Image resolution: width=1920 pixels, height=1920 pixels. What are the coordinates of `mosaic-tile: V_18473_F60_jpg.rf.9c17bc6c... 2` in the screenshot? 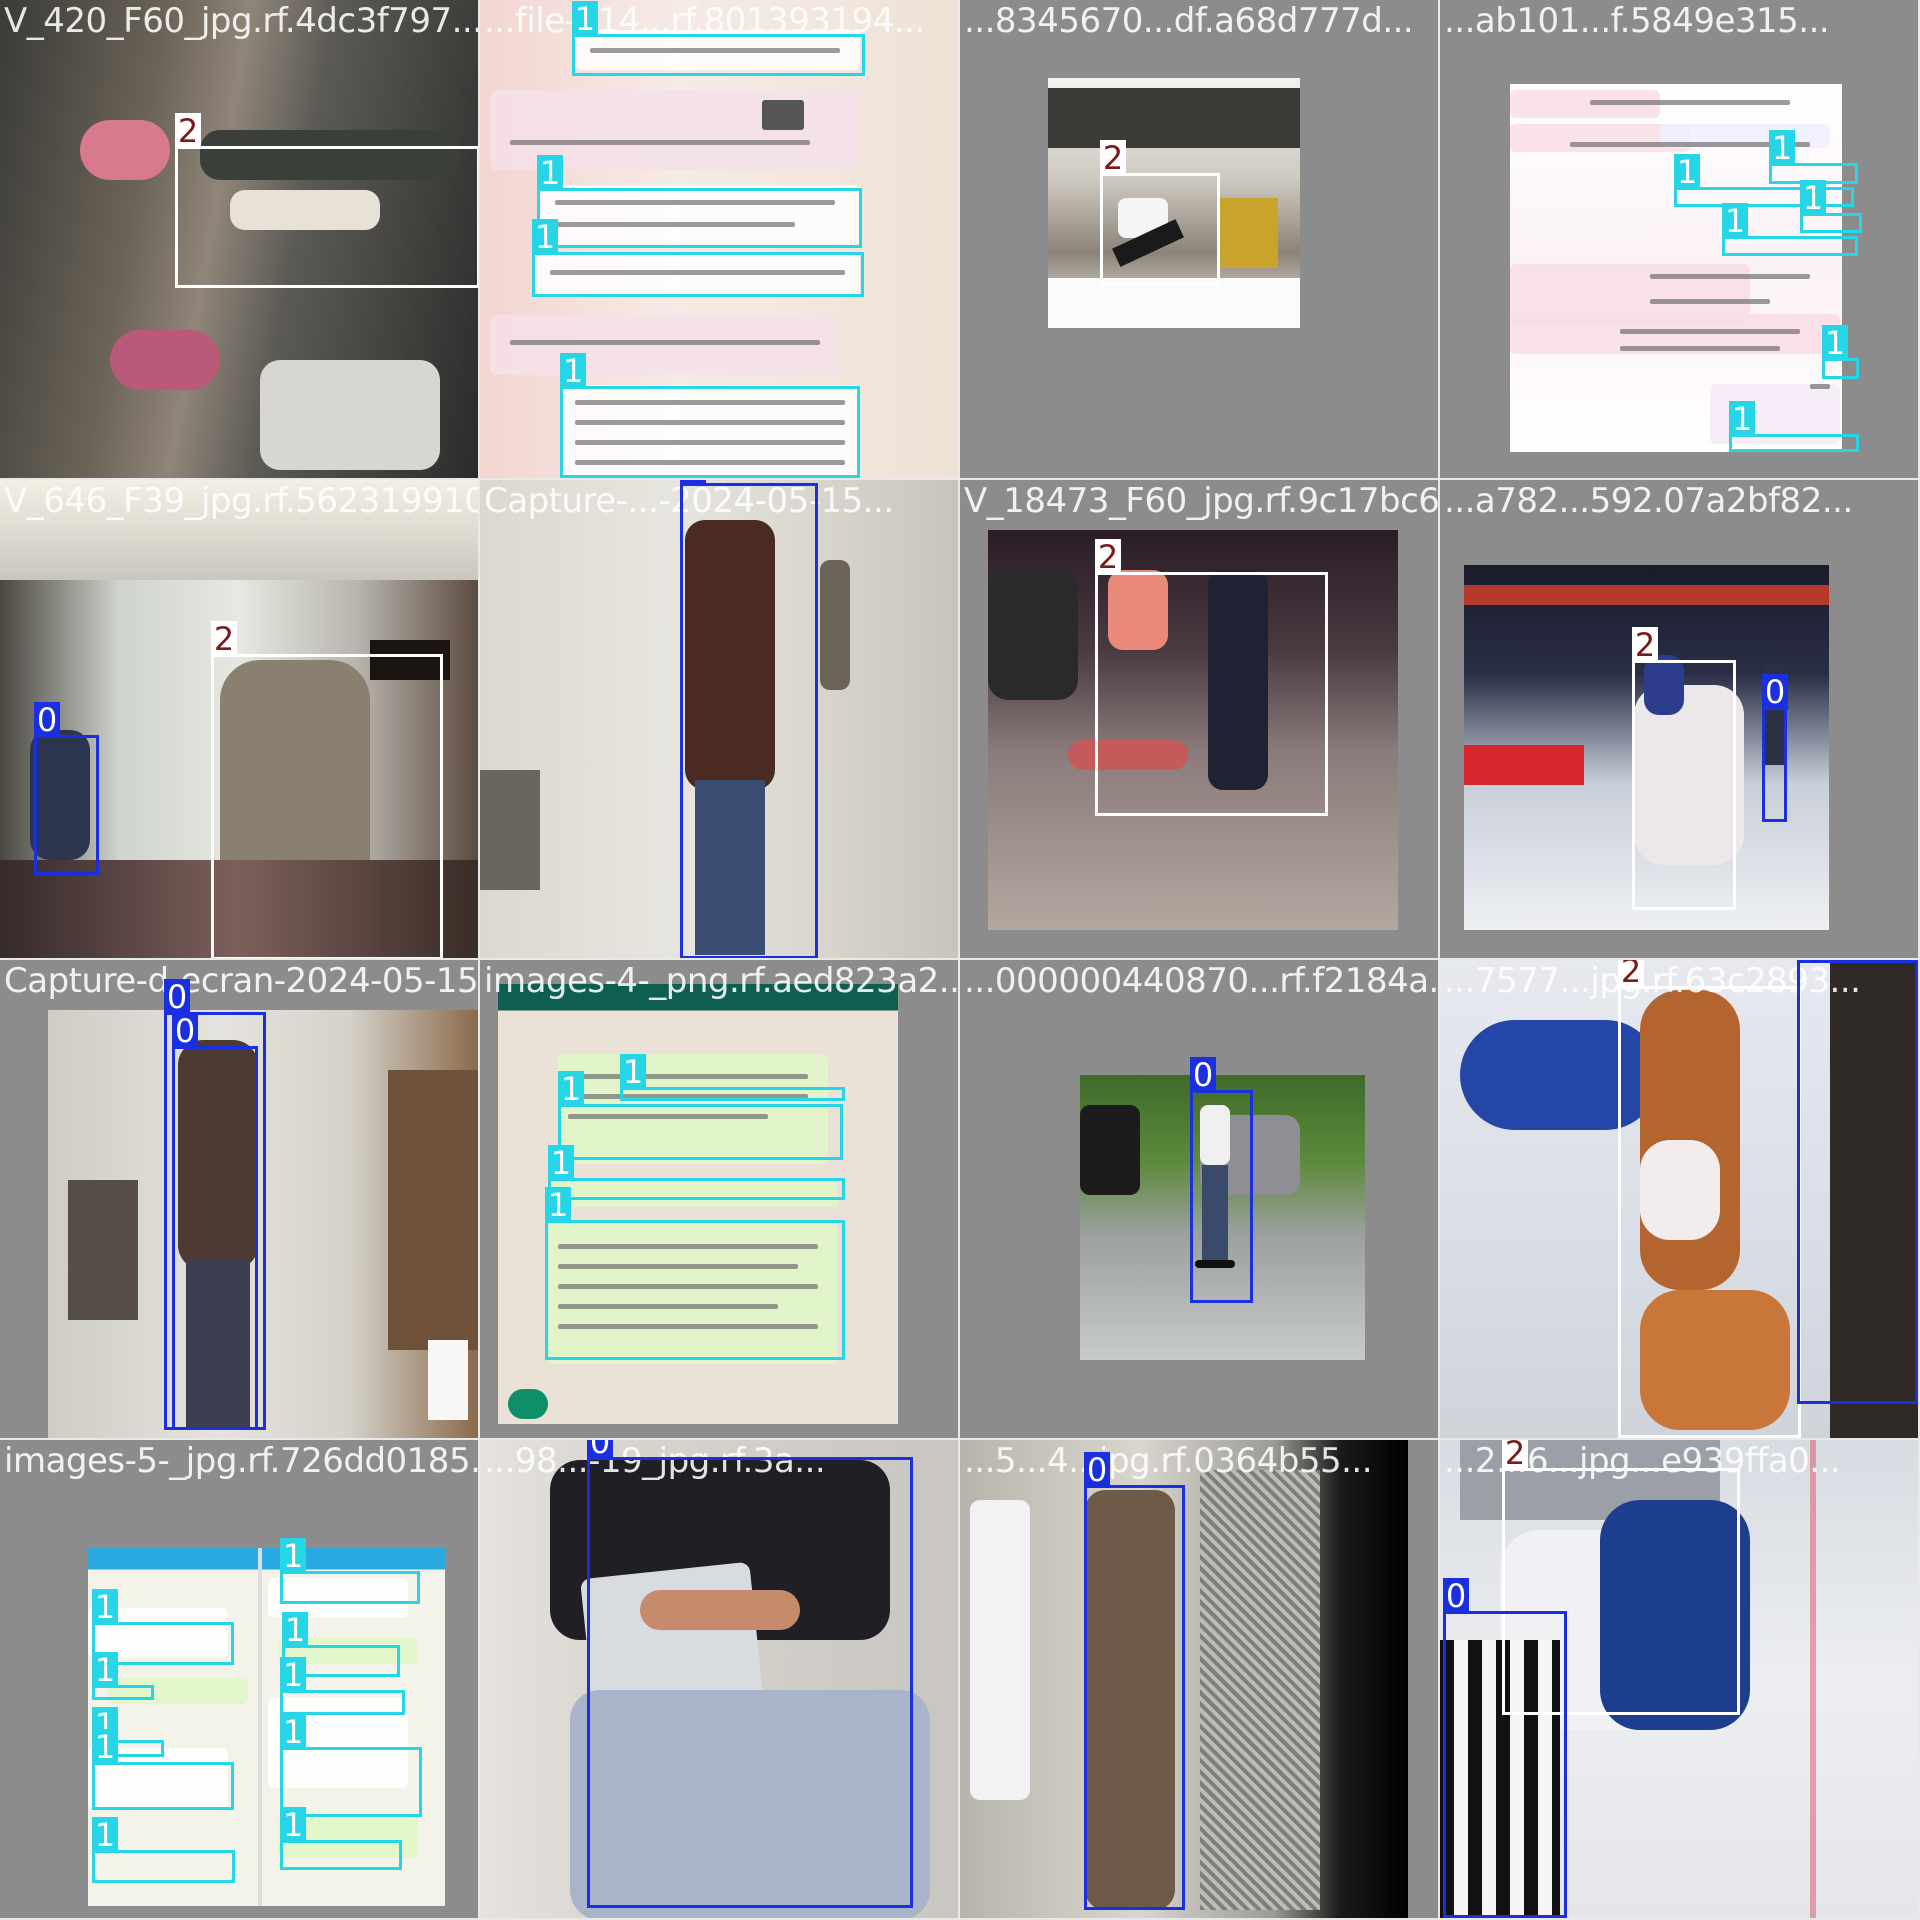 It's located at (1200, 720).